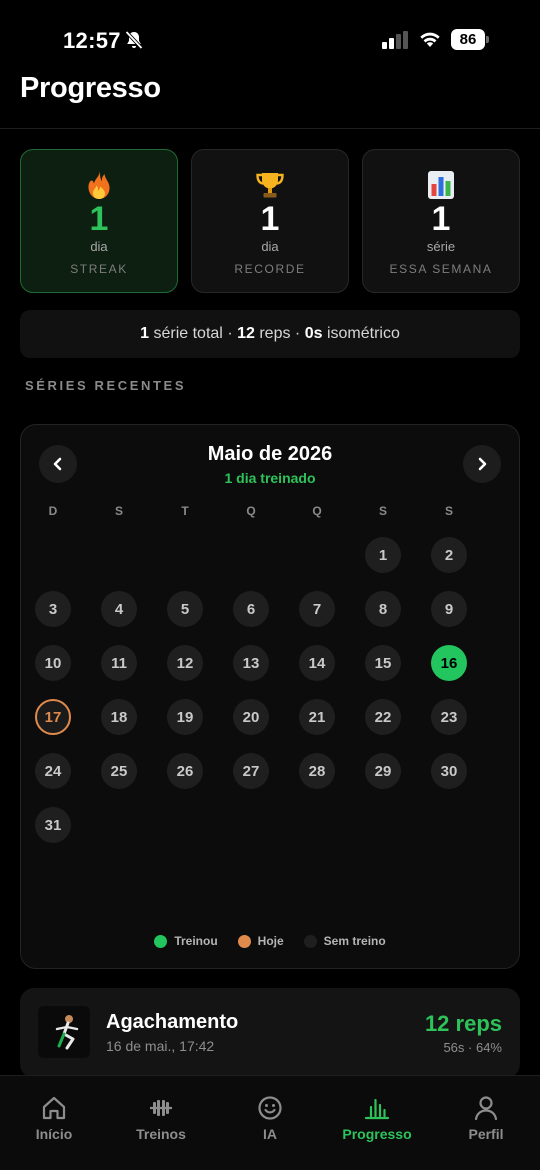 Image resolution: width=540 pixels, height=1170 pixels. I want to click on tab-inicio: Início, so click(54, 1118).